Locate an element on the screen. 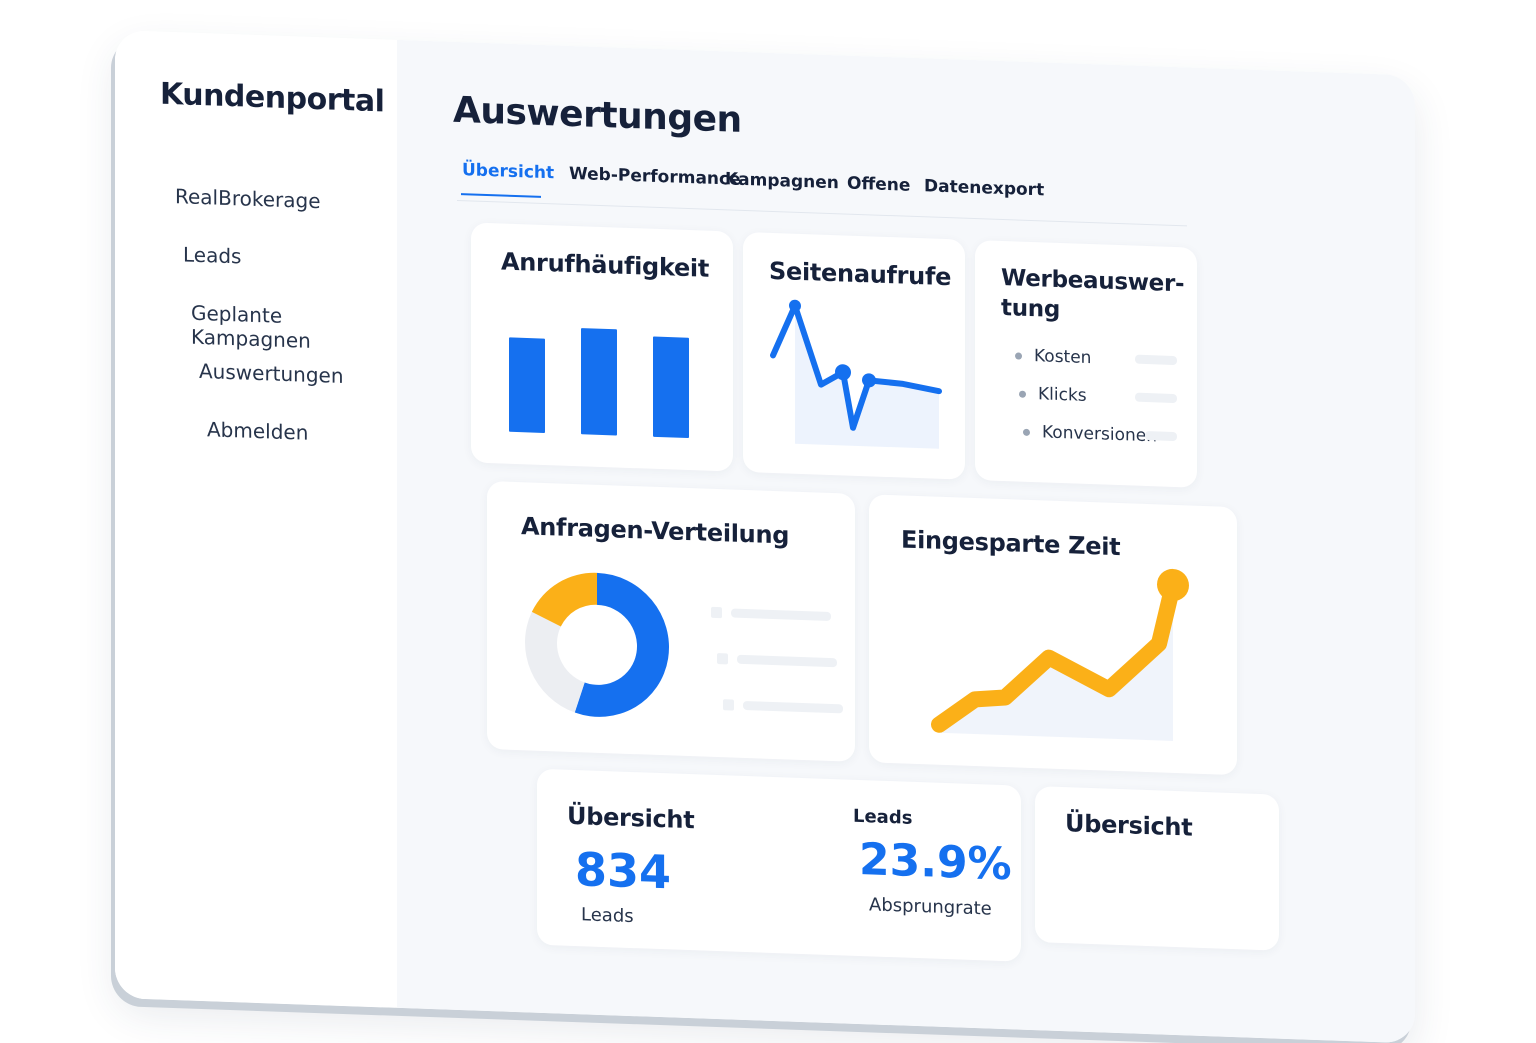  legend-label: Konversionen is located at coordinates (1099, 434).